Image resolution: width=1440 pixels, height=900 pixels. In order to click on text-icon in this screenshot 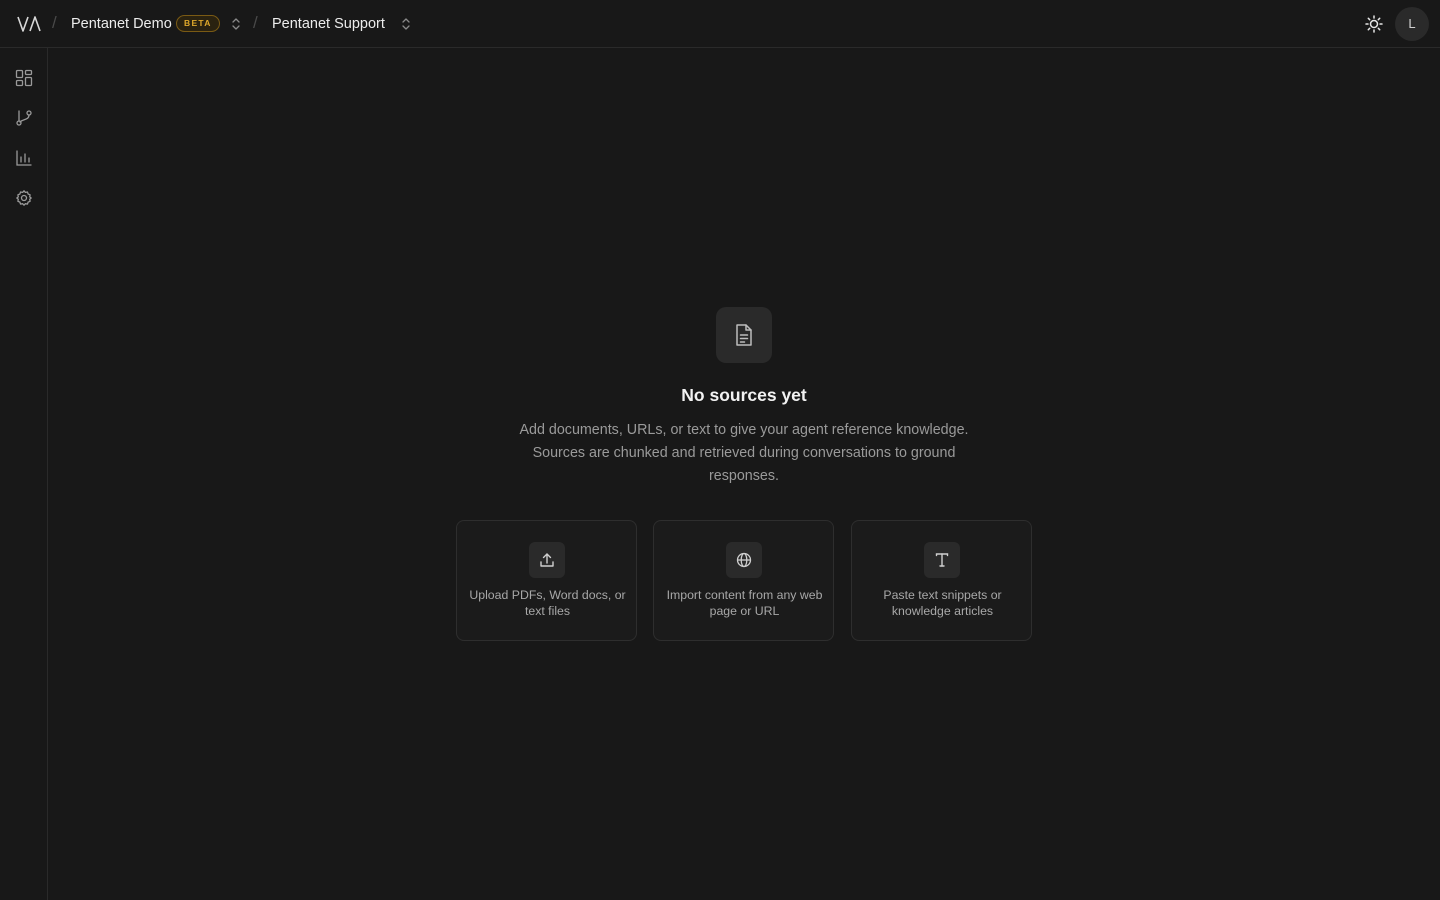, I will do `click(942, 560)`.